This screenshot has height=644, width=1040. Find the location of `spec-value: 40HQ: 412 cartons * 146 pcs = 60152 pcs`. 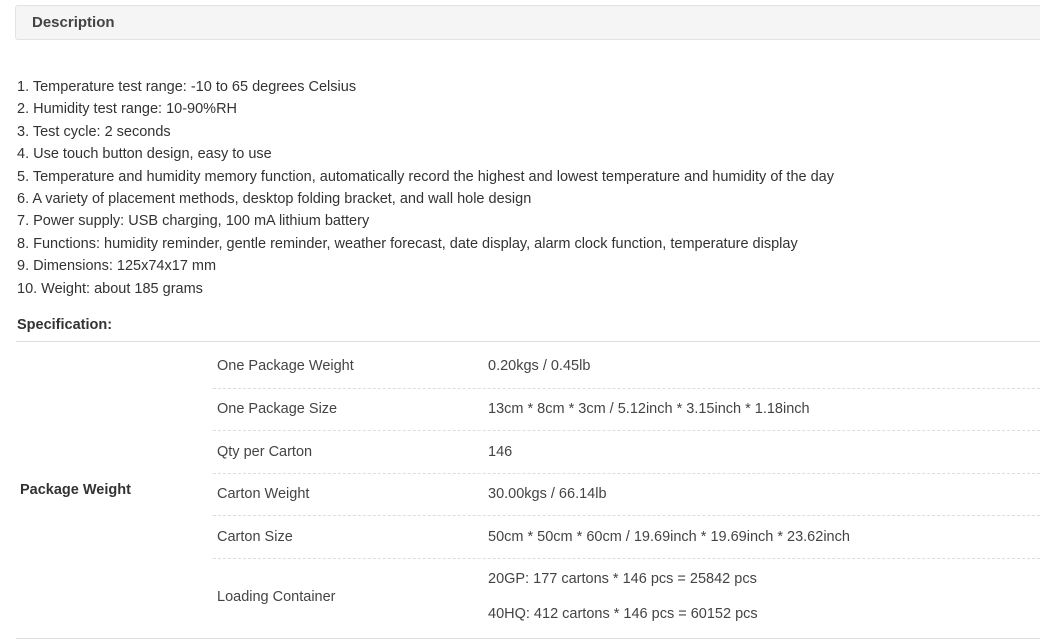

spec-value: 40HQ: 412 cartons * 146 pcs = 60152 pcs is located at coordinates (623, 614).